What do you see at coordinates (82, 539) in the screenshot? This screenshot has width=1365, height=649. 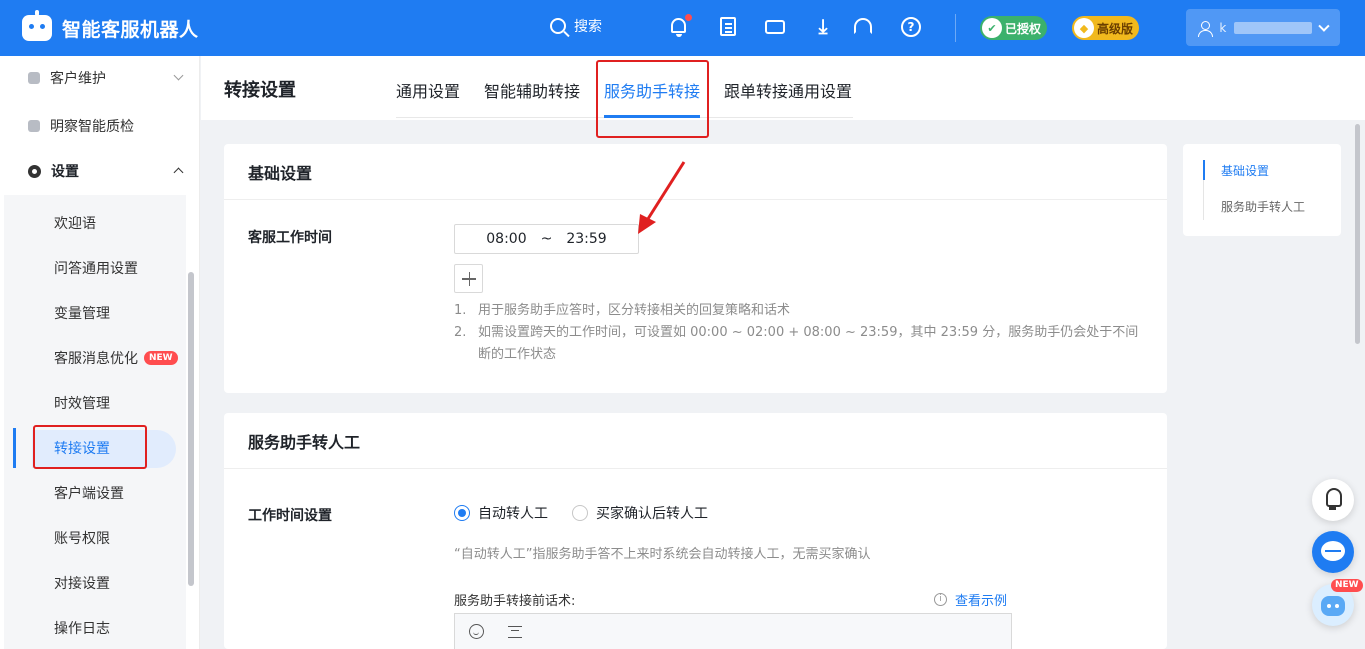 I see `sidebar-item-label: 账号权限` at bounding box center [82, 539].